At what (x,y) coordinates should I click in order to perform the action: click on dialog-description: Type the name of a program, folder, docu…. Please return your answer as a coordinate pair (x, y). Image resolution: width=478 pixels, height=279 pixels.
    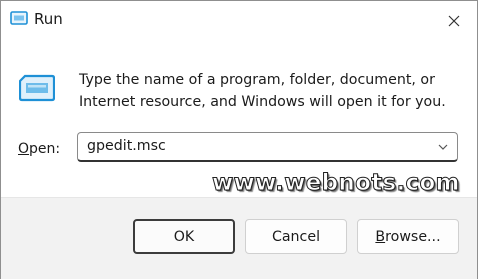
    Looking at the image, I should click on (262, 91).